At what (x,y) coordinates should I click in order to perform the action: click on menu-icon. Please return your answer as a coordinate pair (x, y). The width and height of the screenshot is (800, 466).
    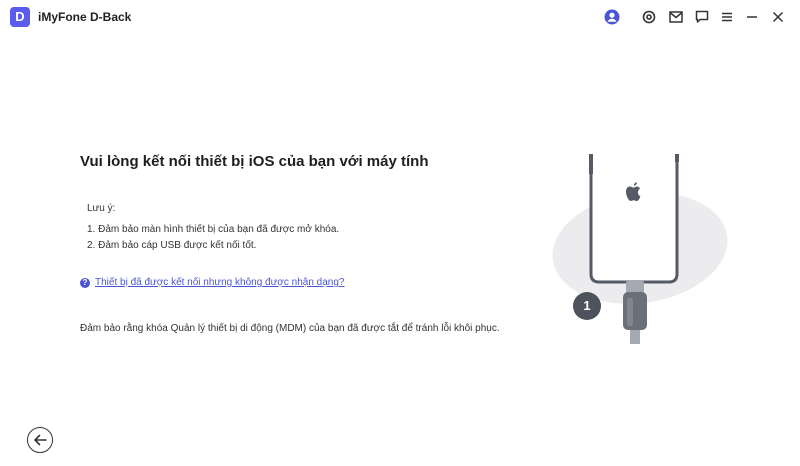
    Looking at the image, I should click on (727, 17).